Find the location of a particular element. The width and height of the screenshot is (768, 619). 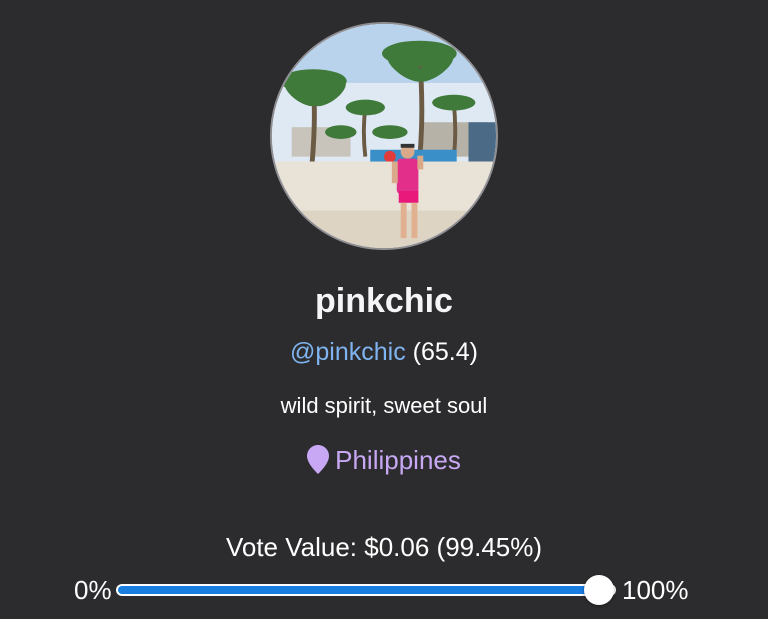

location-text: Philippines is located at coordinates (398, 460).